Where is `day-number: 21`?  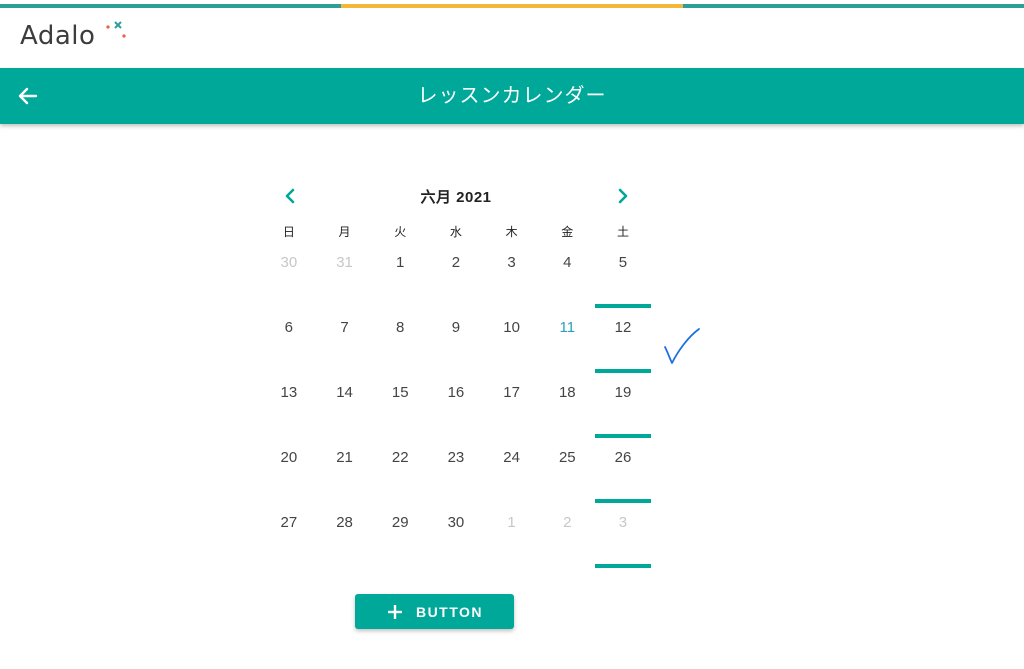 day-number: 21 is located at coordinates (344, 457).